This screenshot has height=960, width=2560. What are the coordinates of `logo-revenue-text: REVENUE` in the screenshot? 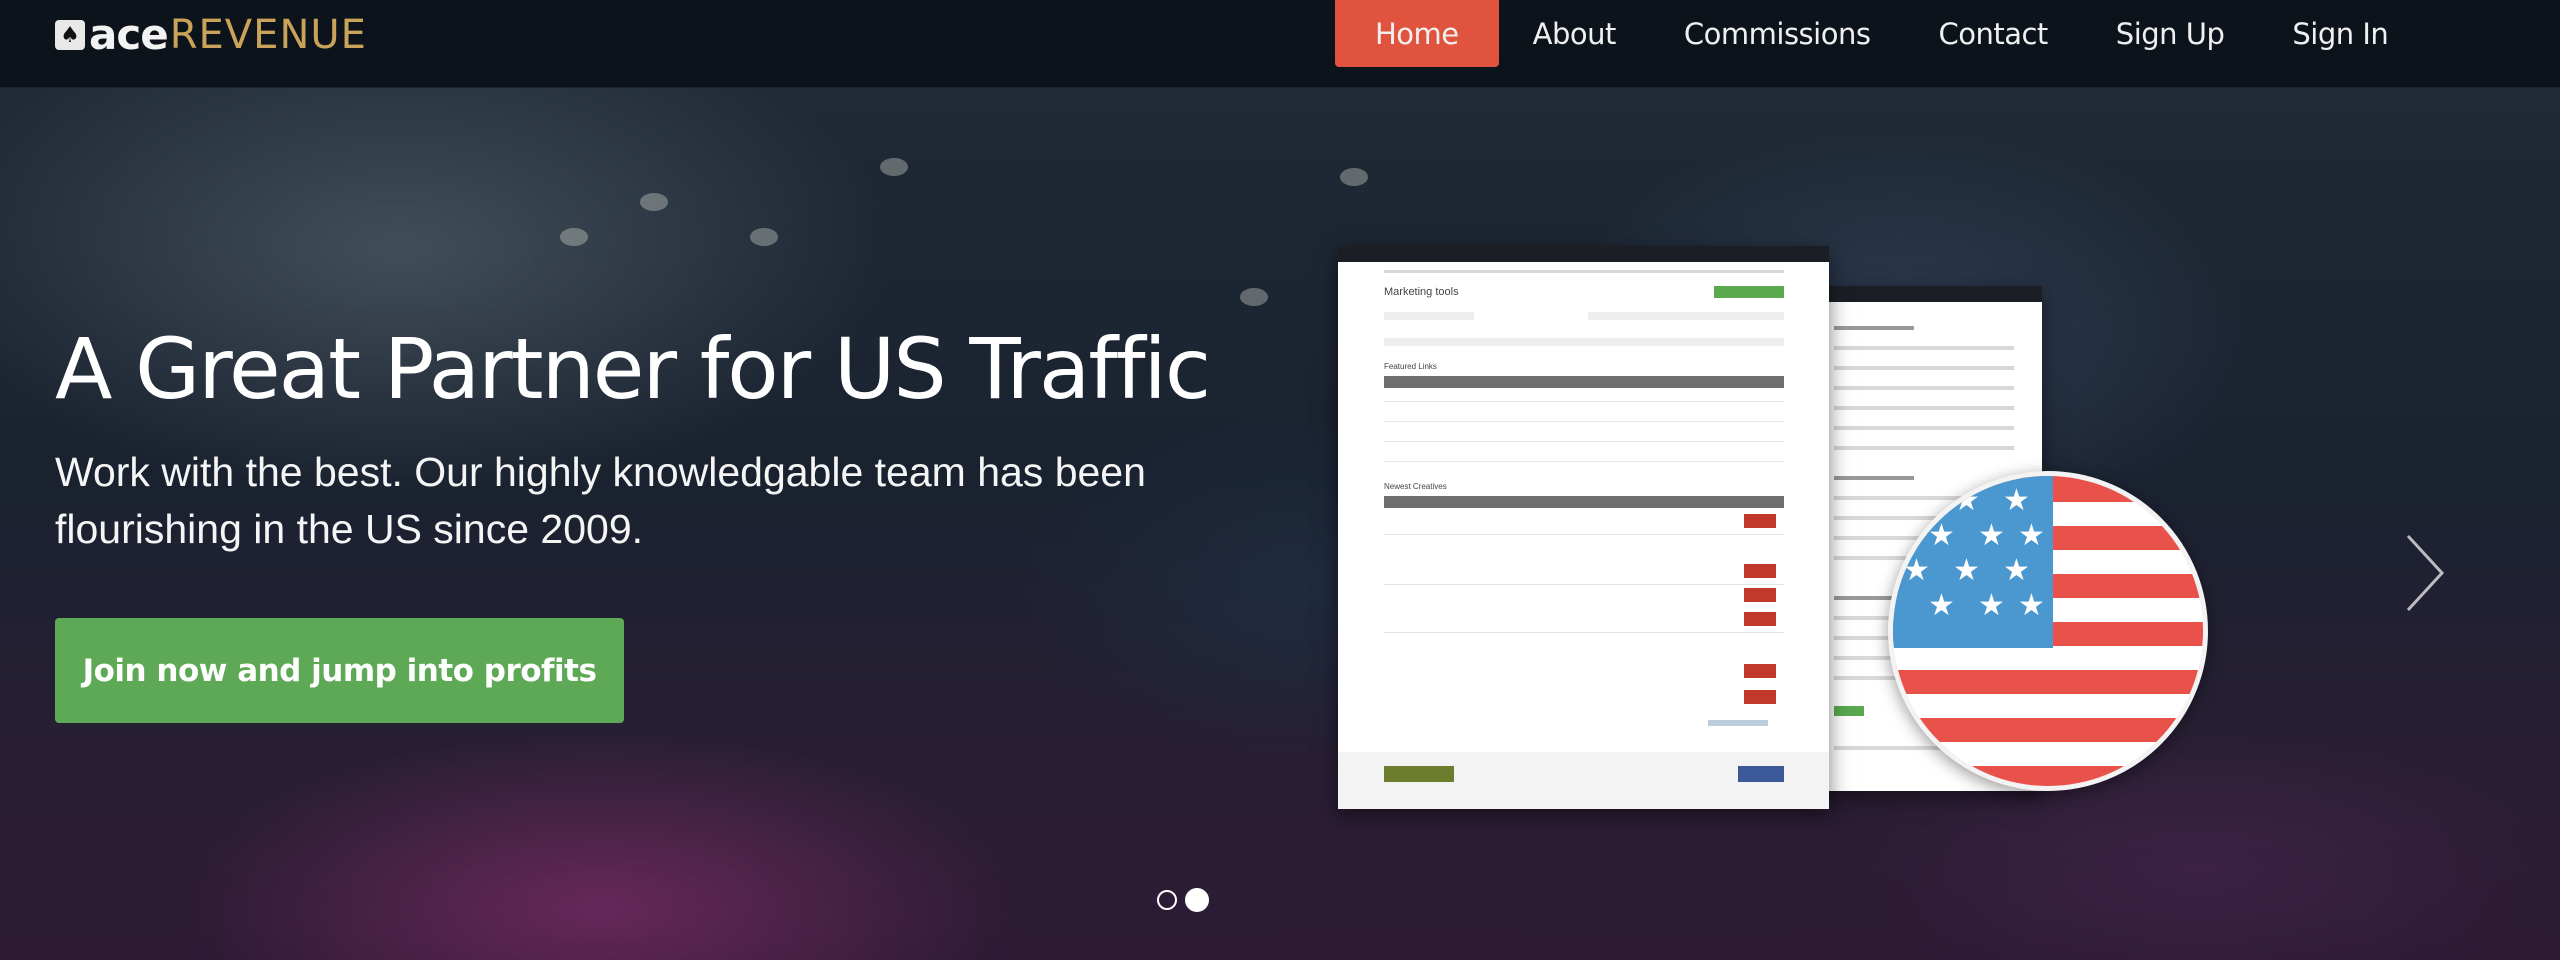 It's located at (268, 35).